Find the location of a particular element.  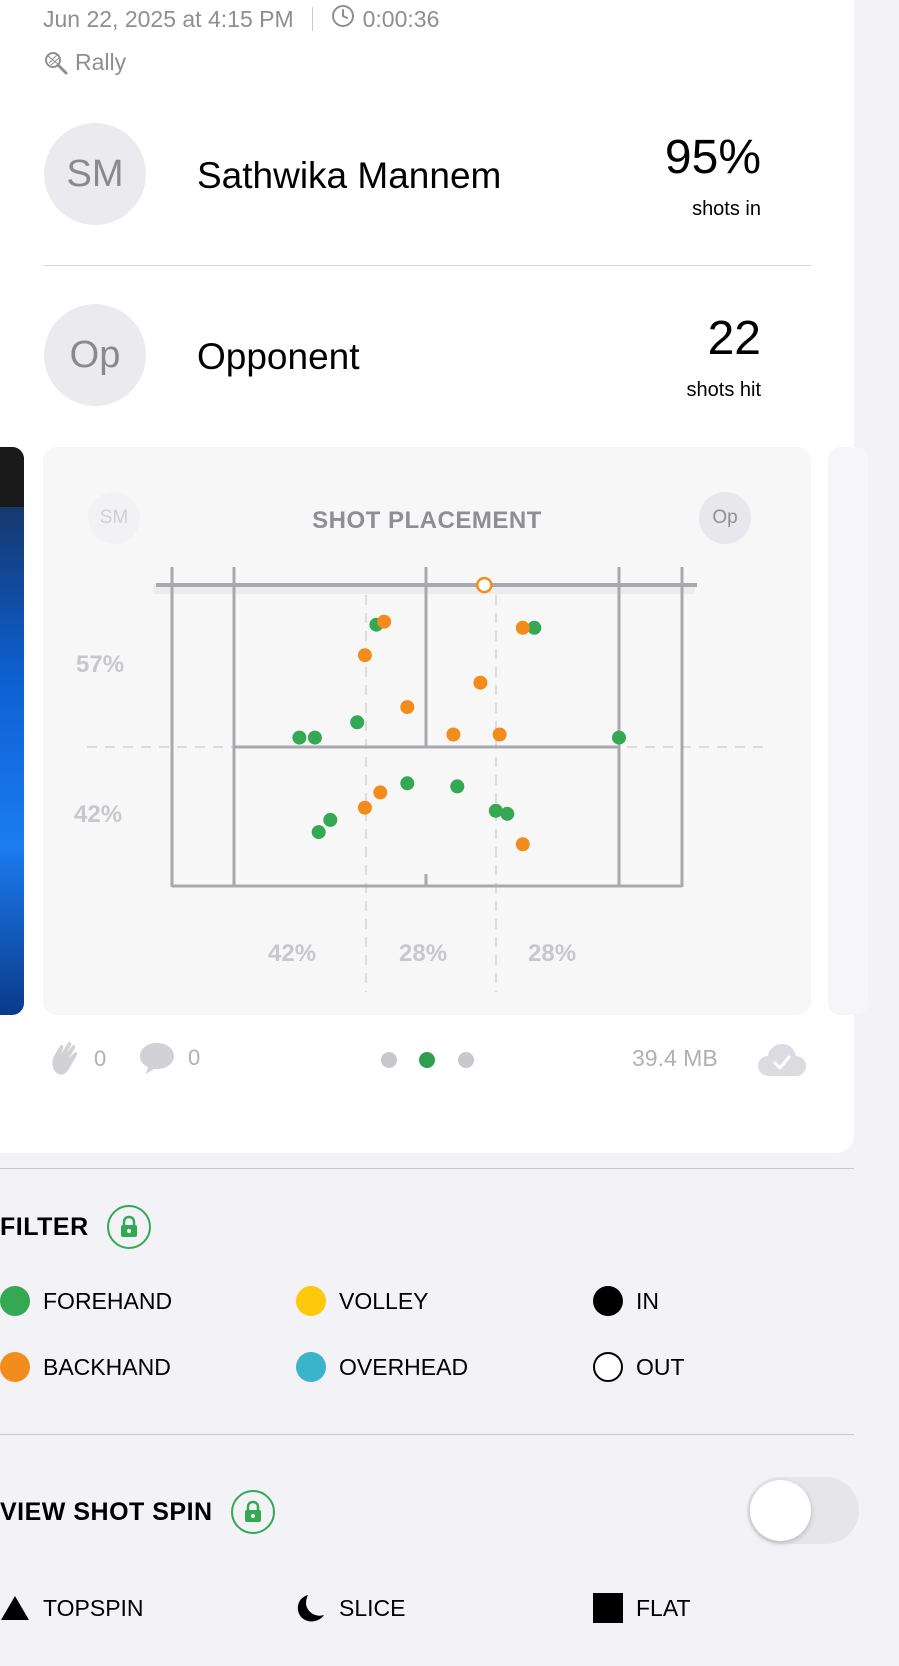

legend-volley: VOLLEY is located at coordinates (362, 1301).